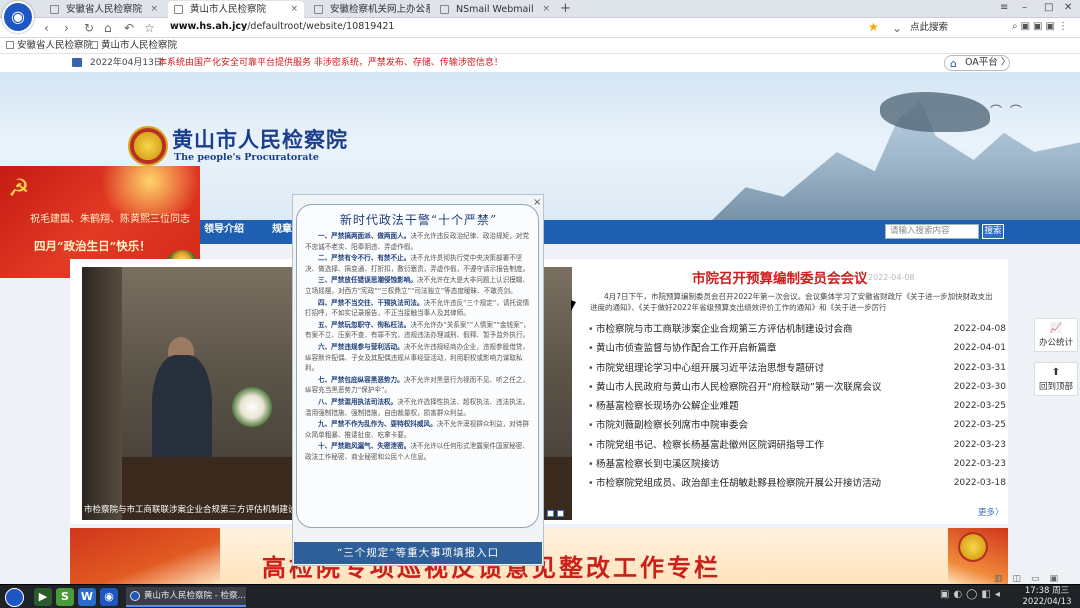  Describe the element at coordinates (1004, 7) in the screenshot. I see `menu-icon: ≡` at that location.